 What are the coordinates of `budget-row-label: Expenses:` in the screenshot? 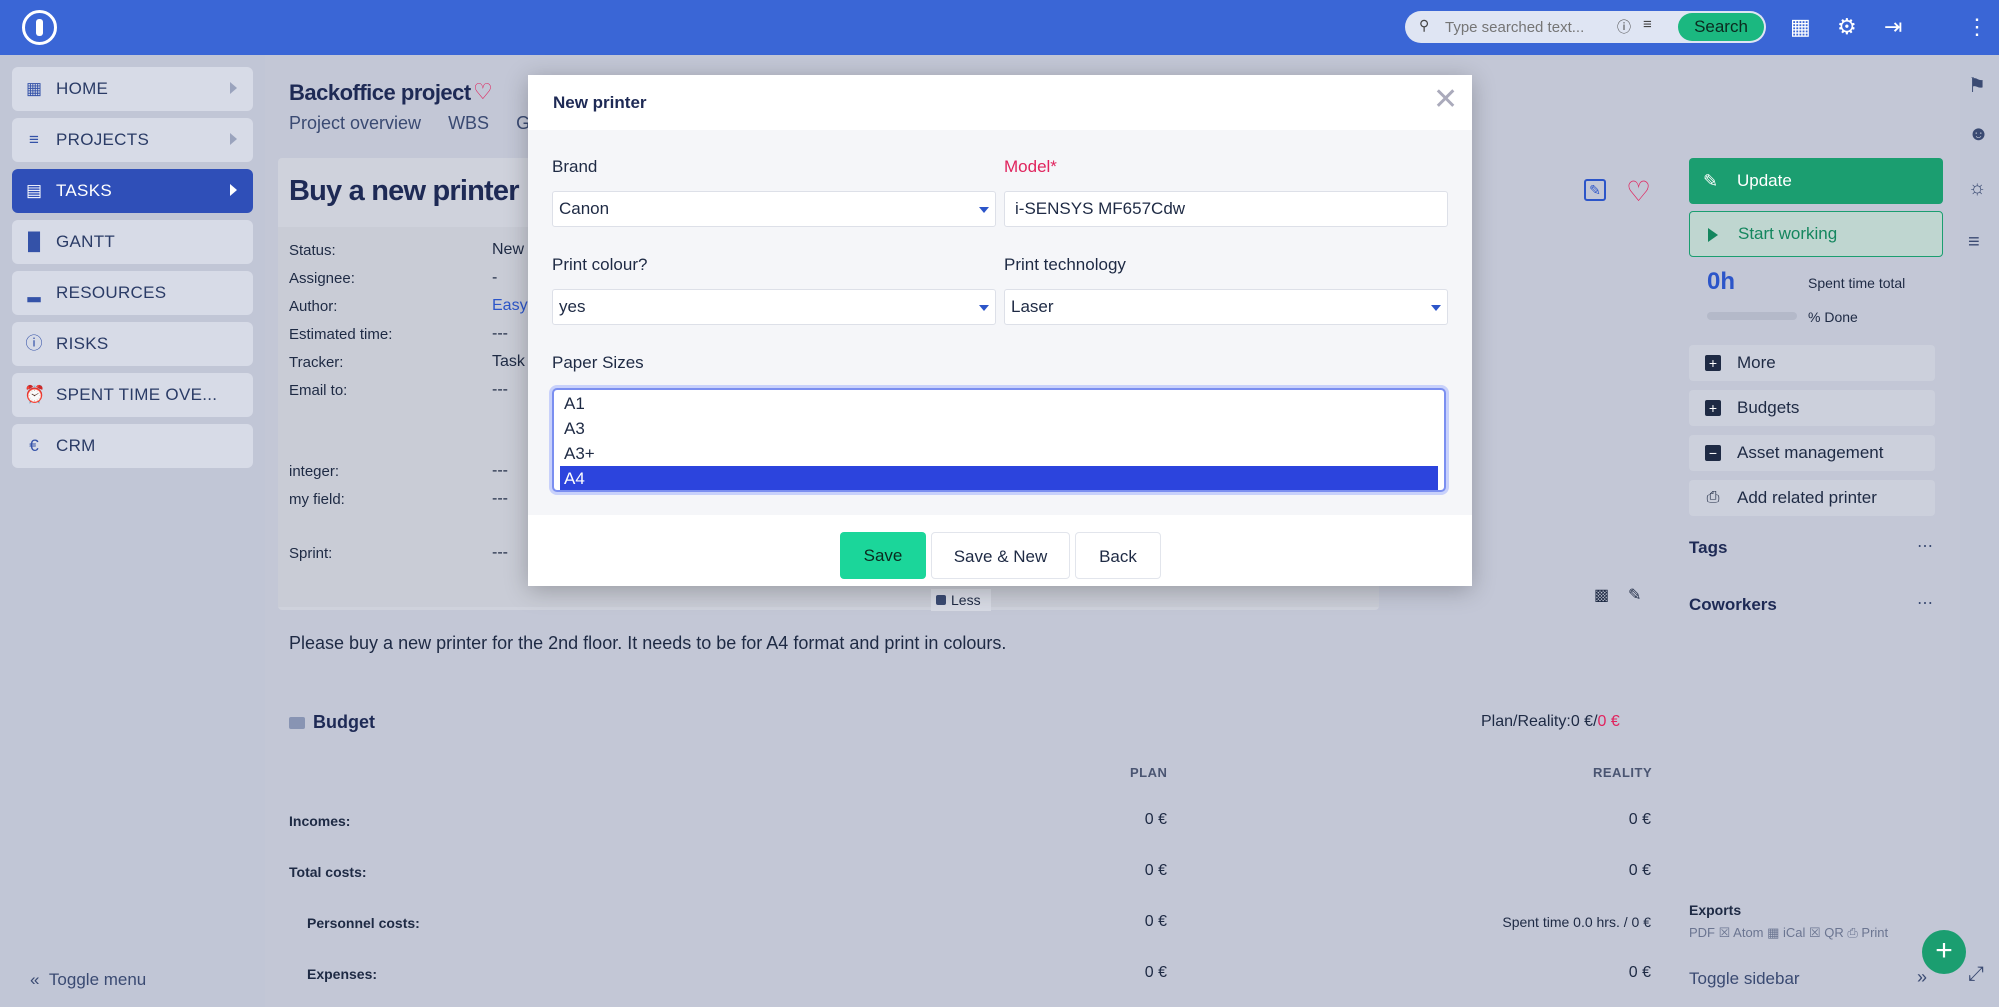 It's located at (342, 974).